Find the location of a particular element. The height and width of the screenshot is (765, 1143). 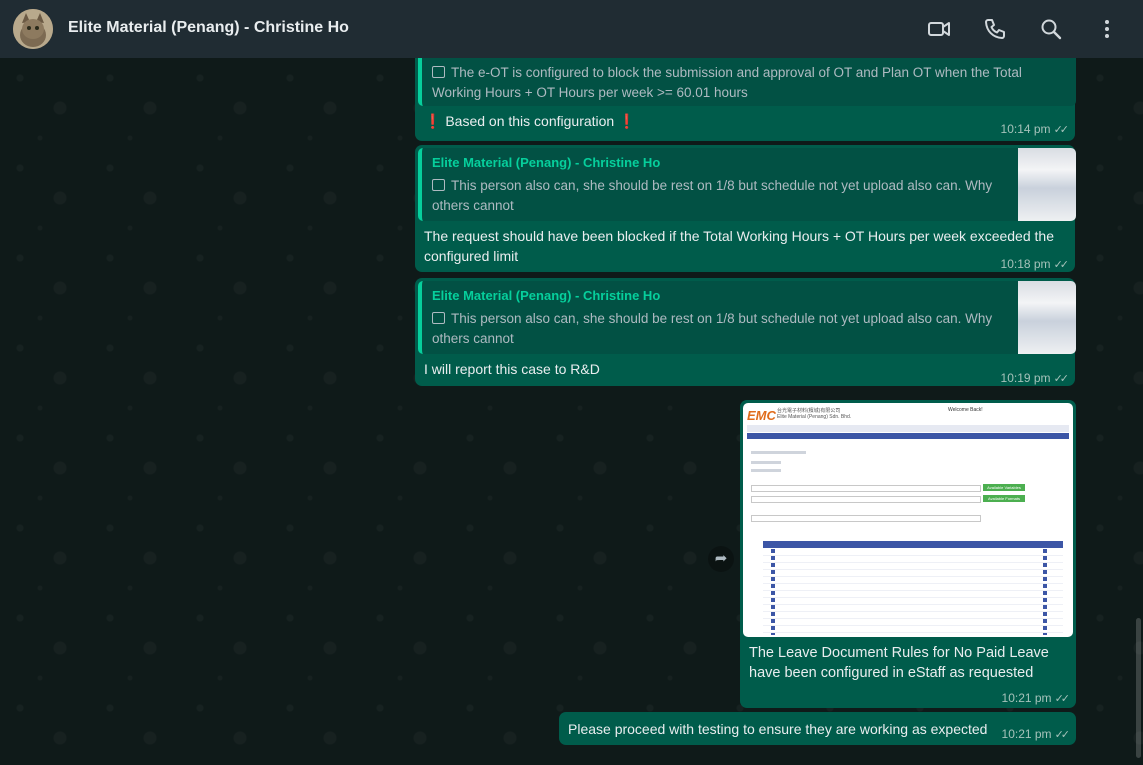

screenshot-submenu is located at coordinates (908, 436).